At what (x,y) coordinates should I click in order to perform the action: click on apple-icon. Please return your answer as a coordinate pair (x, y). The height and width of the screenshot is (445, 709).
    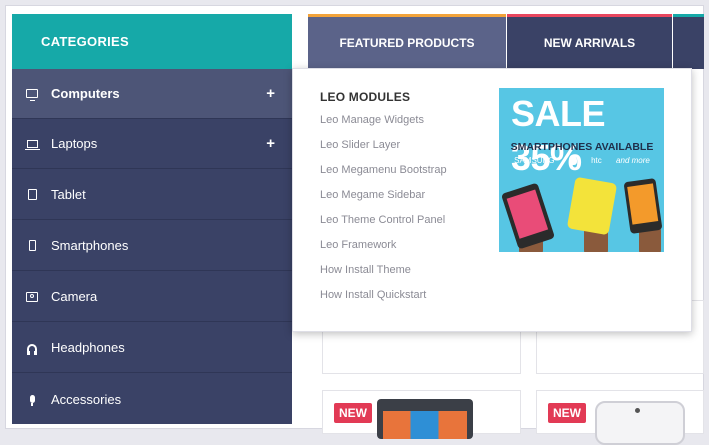
    Looking at the image, I should click on (572, 160).